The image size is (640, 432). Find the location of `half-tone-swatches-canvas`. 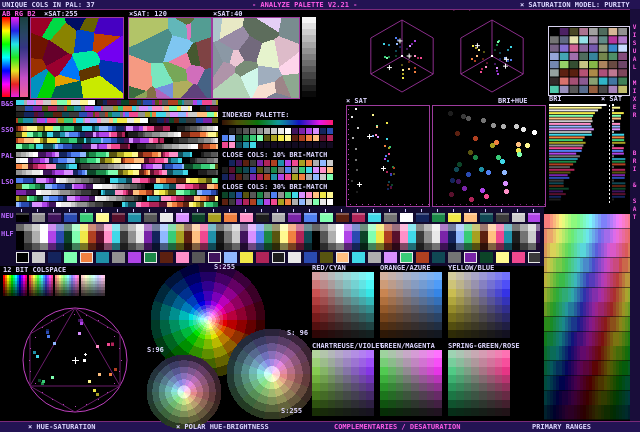

half-tone-swatches-canvas is located at coordinates (278, 257).